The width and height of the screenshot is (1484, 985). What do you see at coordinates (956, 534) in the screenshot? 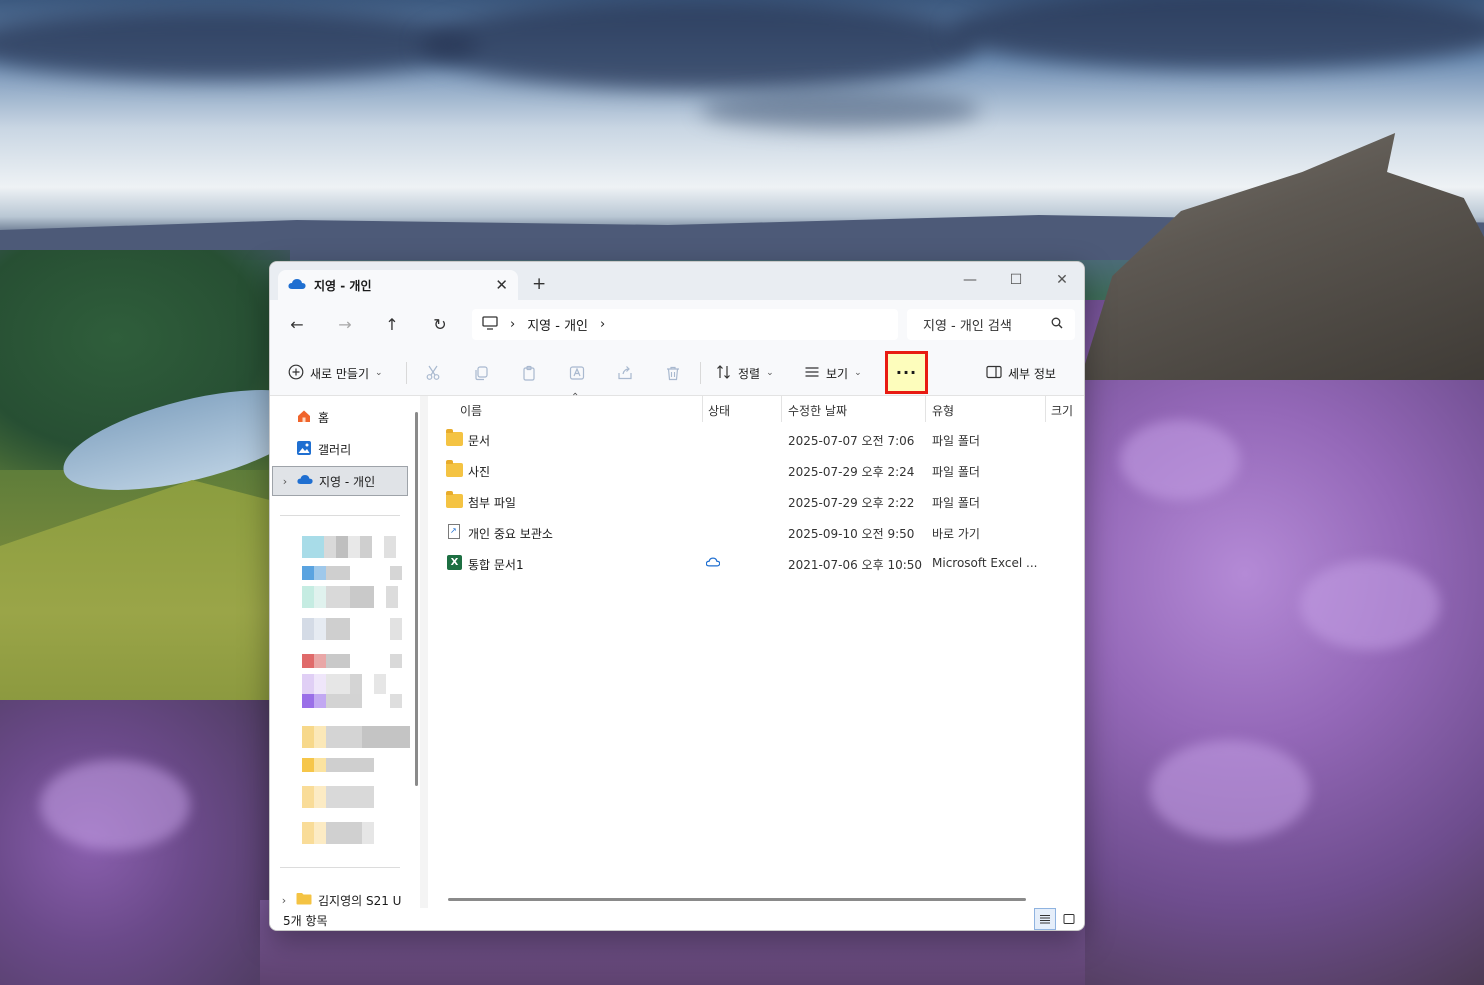
I see `file-type: 바로 가기` at bounding box center [956, 534].